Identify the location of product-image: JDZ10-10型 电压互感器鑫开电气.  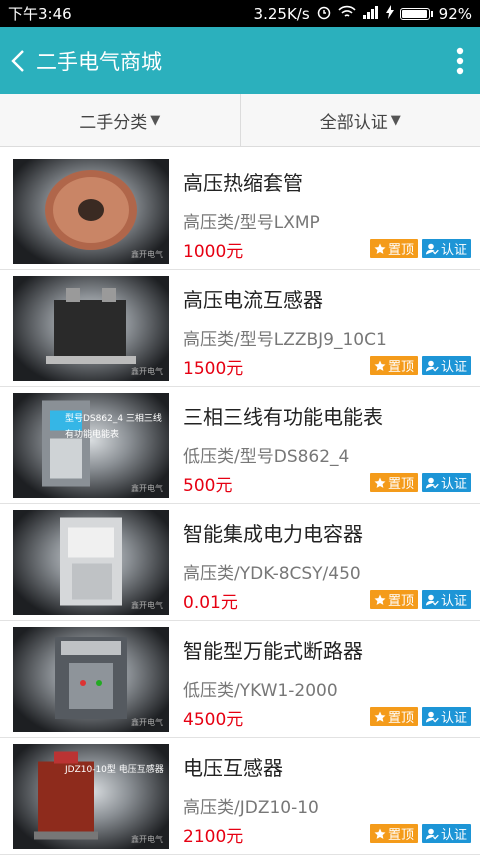
(91, 796).